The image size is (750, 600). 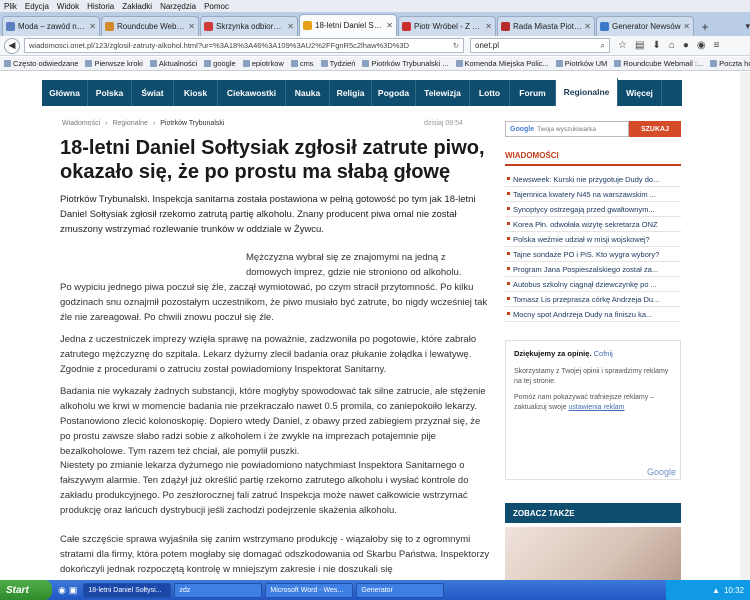 I want to click on hamburger-menu-icon: ≡, so click(x=717, y=45).